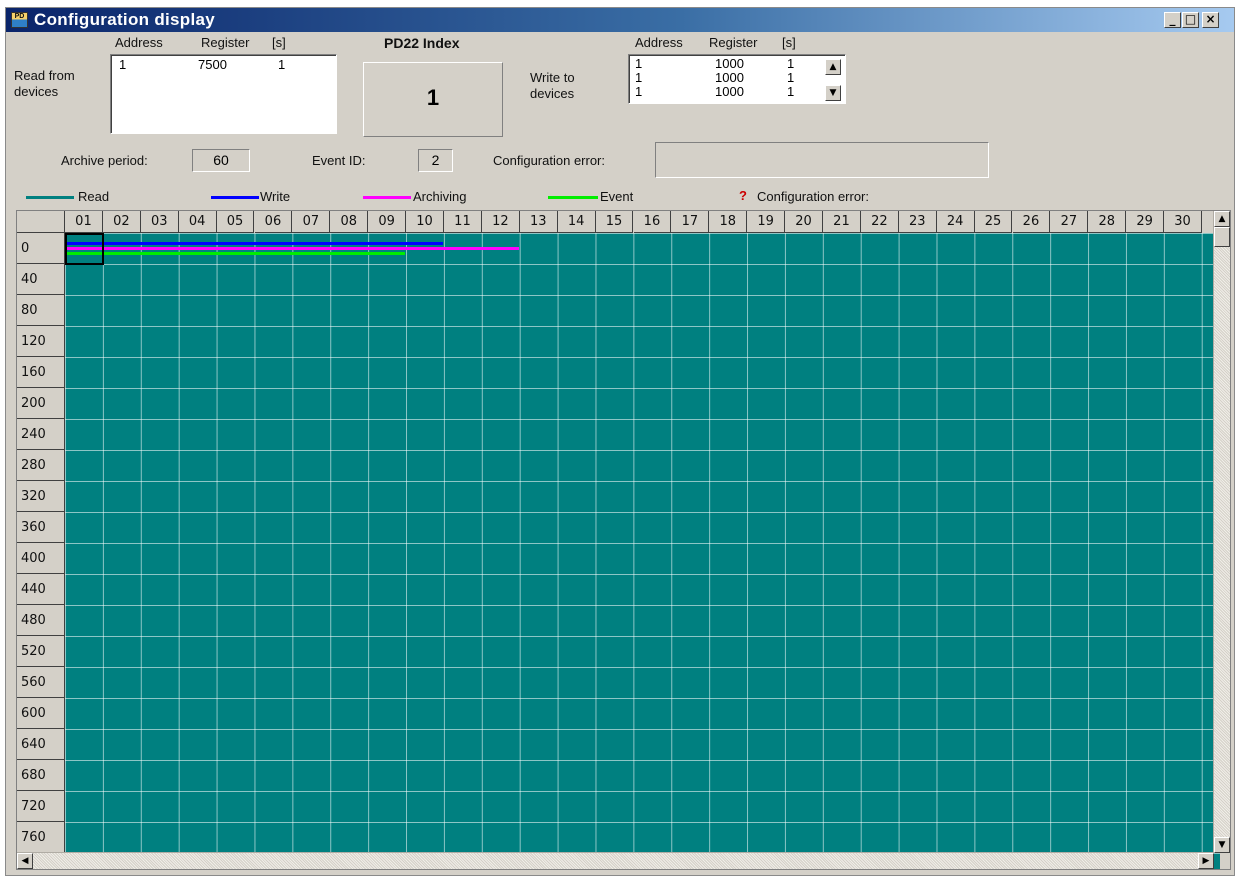  What do you see at coordinates (1069, 222) in the screenshot?
I see `column-header: 27` at bounding box center [1069, 222].